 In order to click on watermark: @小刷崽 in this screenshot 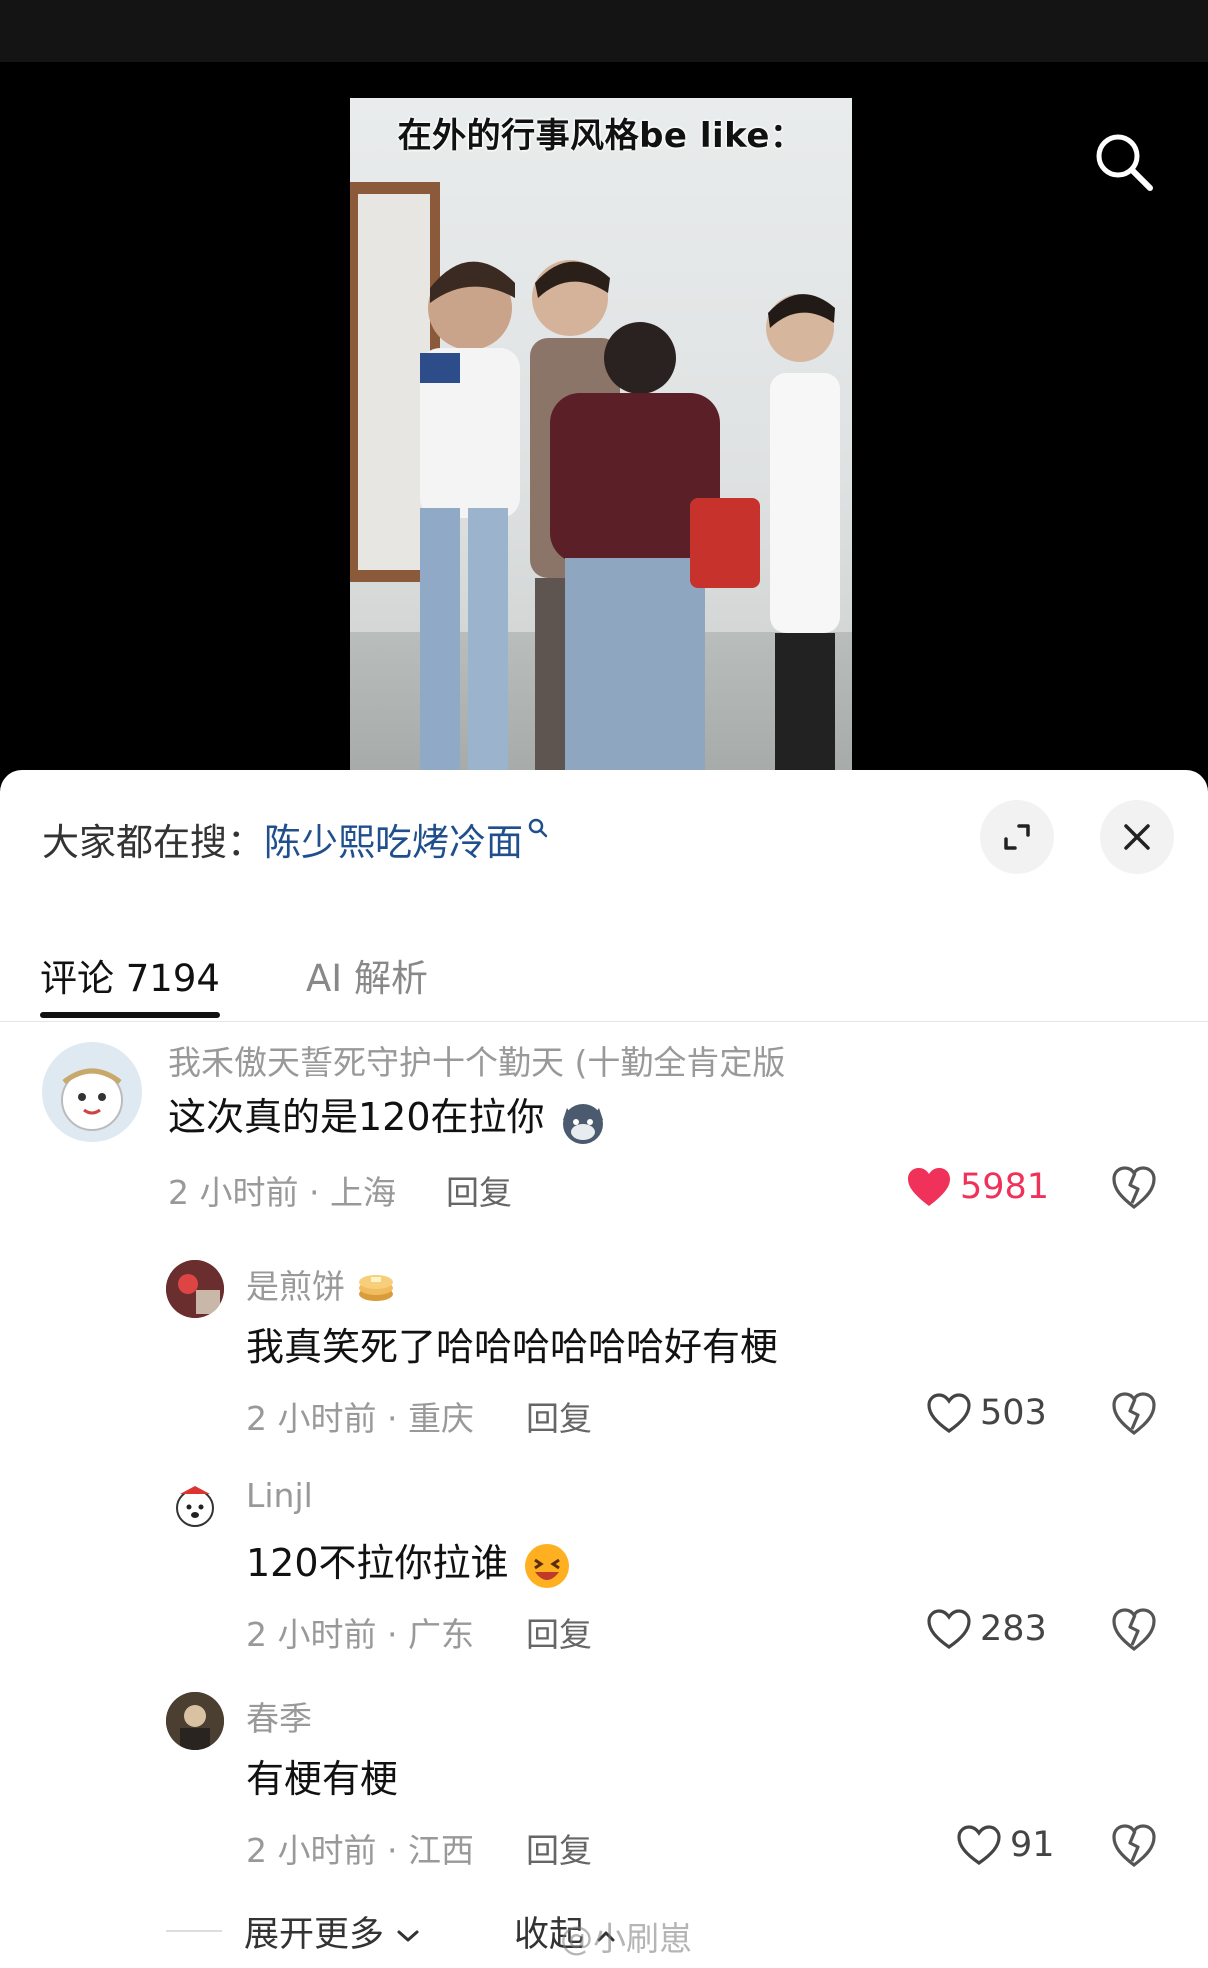, I will do `click(626, 1938)`.